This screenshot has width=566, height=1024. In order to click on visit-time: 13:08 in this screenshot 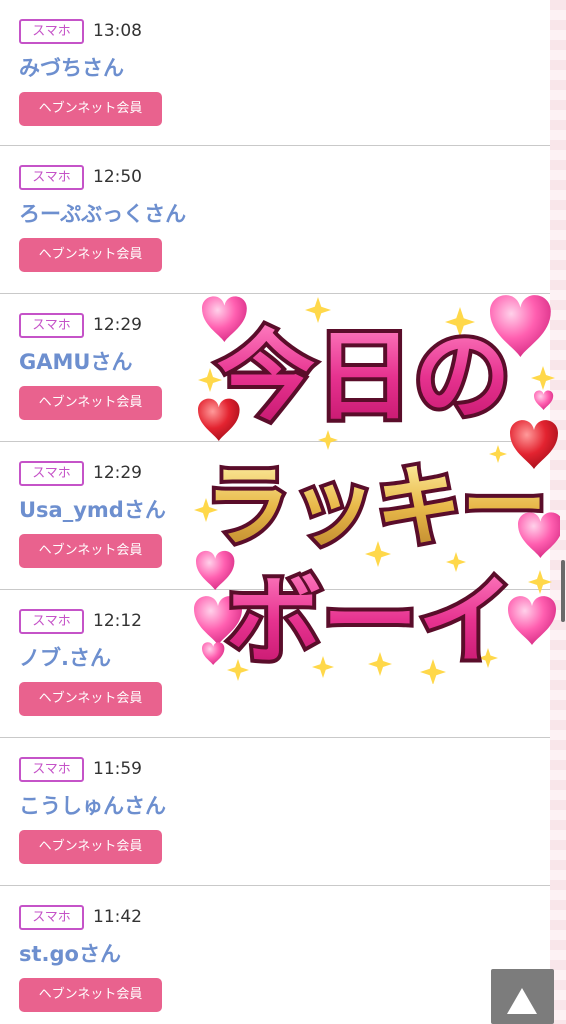, I will do `click(117, 31)`.